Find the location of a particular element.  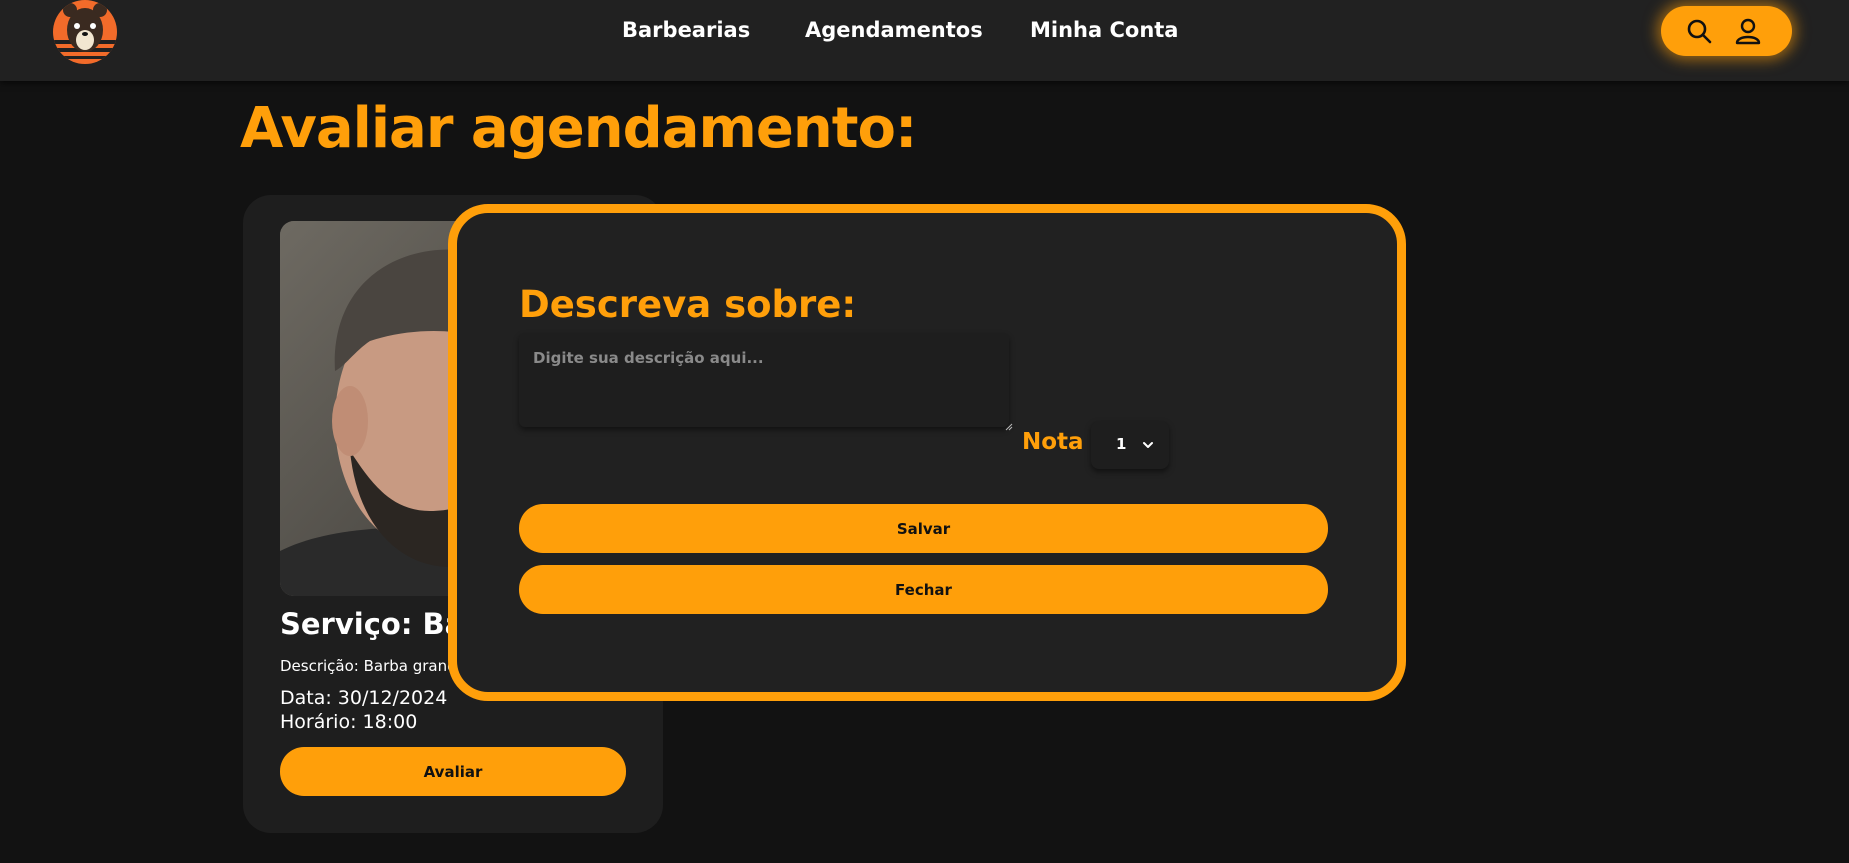

resize-grip-icon is located at coordinates (1009, 427).